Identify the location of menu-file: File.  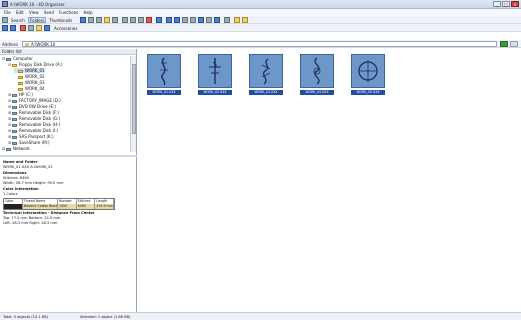
(7, 12).